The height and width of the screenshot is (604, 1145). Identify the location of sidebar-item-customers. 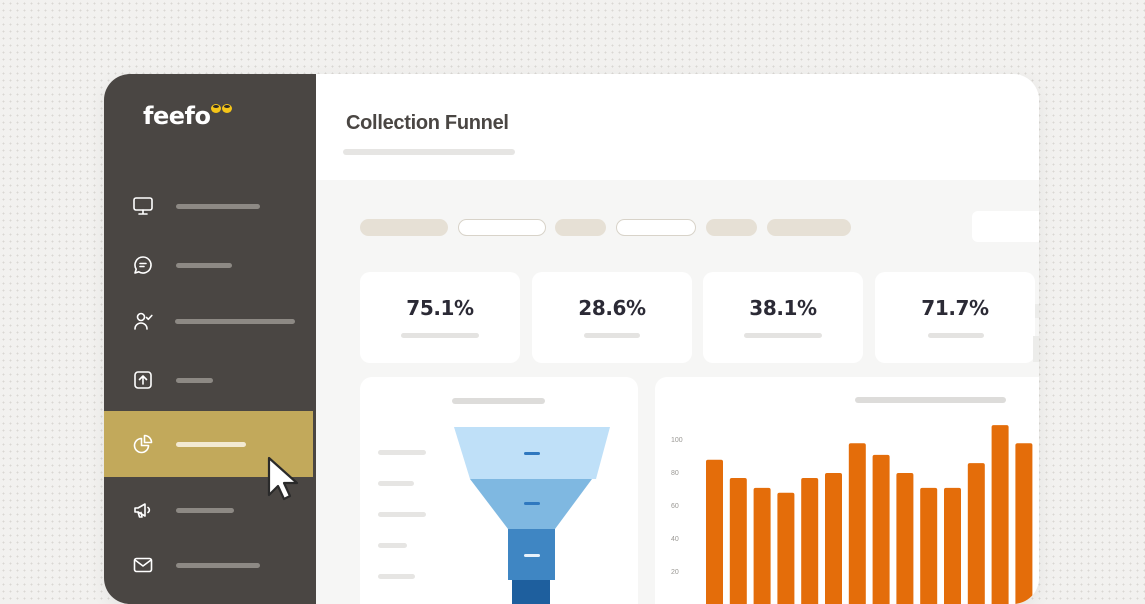
(208, 321).